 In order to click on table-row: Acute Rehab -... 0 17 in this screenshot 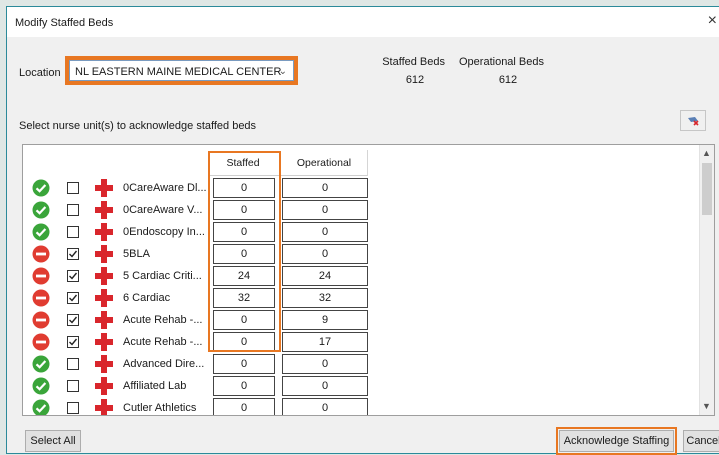, I will do `click(362, 342)`.